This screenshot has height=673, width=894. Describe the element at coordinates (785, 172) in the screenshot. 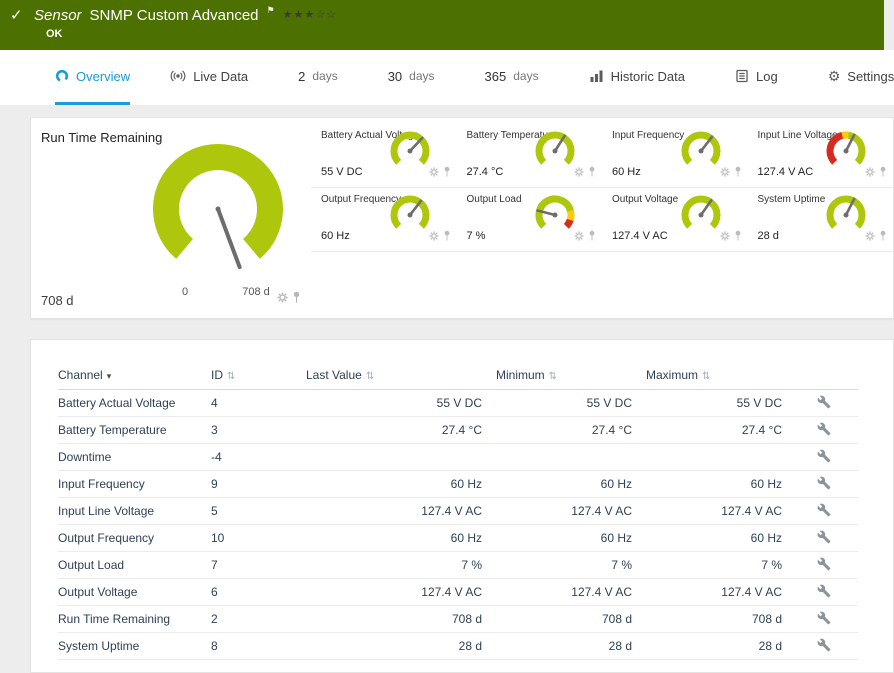

I see `small-gauge-value: 127.4 V AC` at that location.